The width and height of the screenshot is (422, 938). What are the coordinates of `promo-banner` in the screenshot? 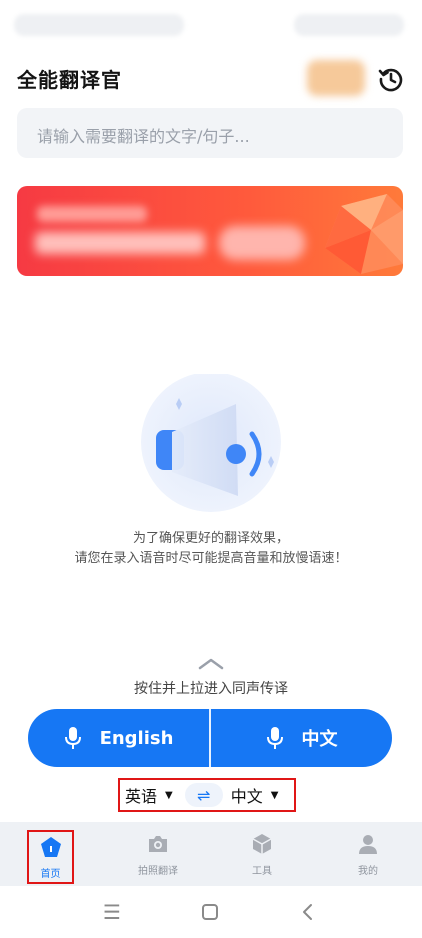 It's located at (210, 231).